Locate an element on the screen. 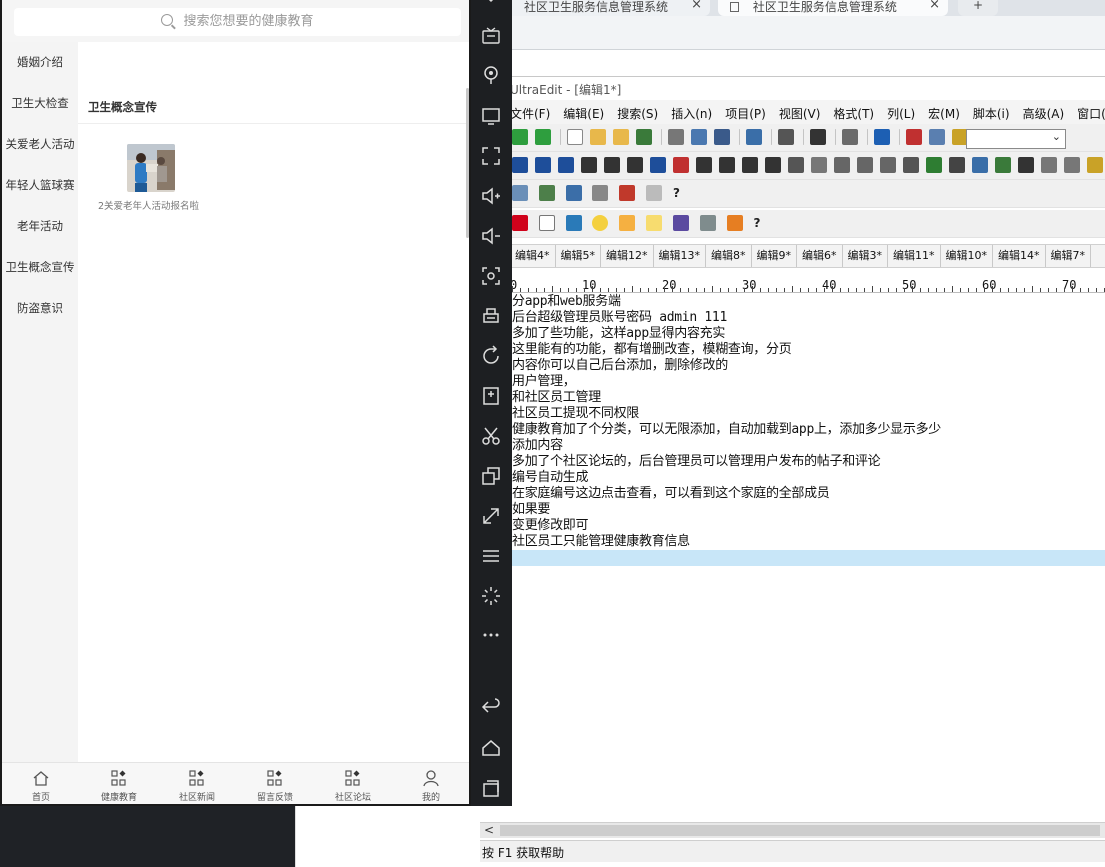 This screenshot has width=1105, height=867. screen-icon is located at coordinates (491, 116).